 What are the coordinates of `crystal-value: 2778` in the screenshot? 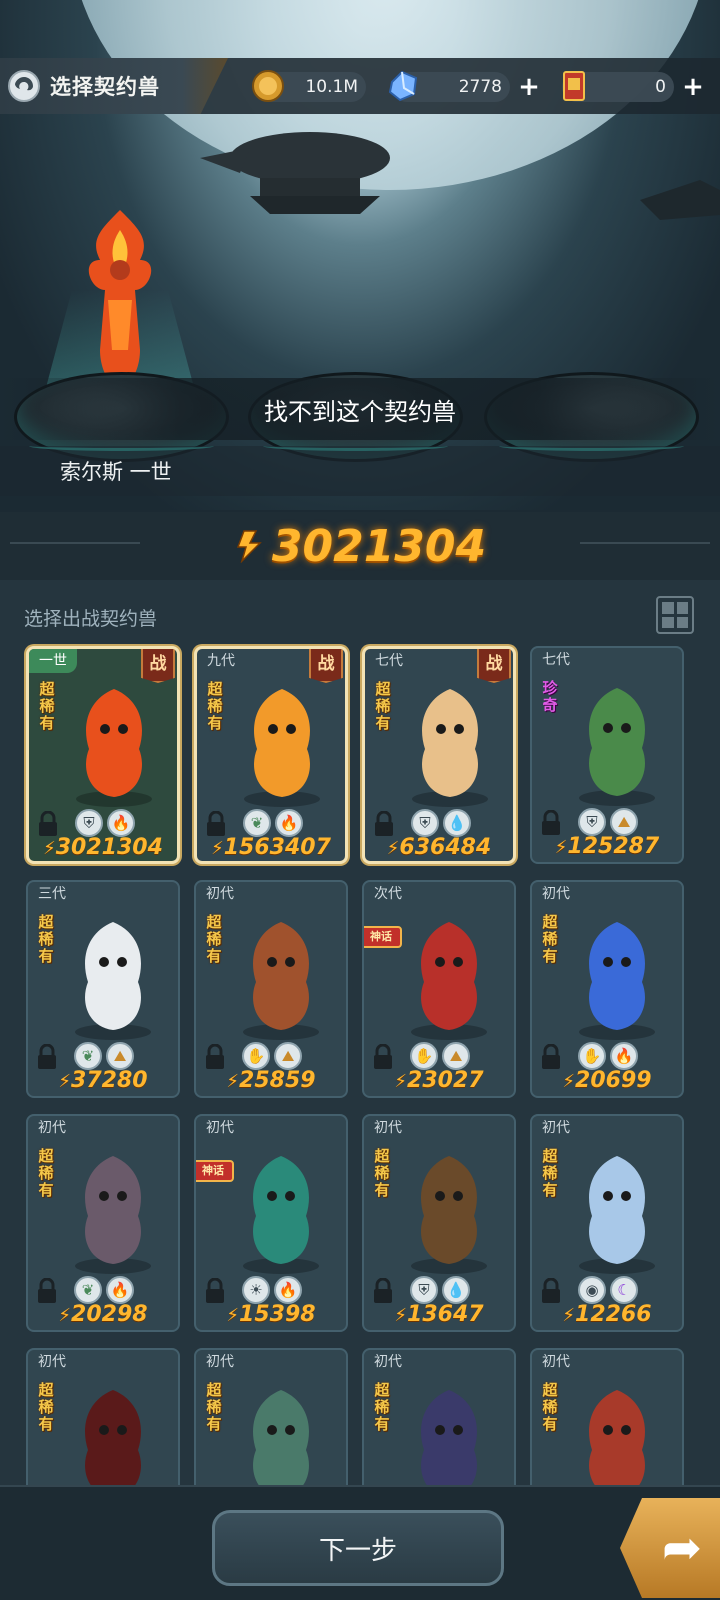 It's located at (480, 87).